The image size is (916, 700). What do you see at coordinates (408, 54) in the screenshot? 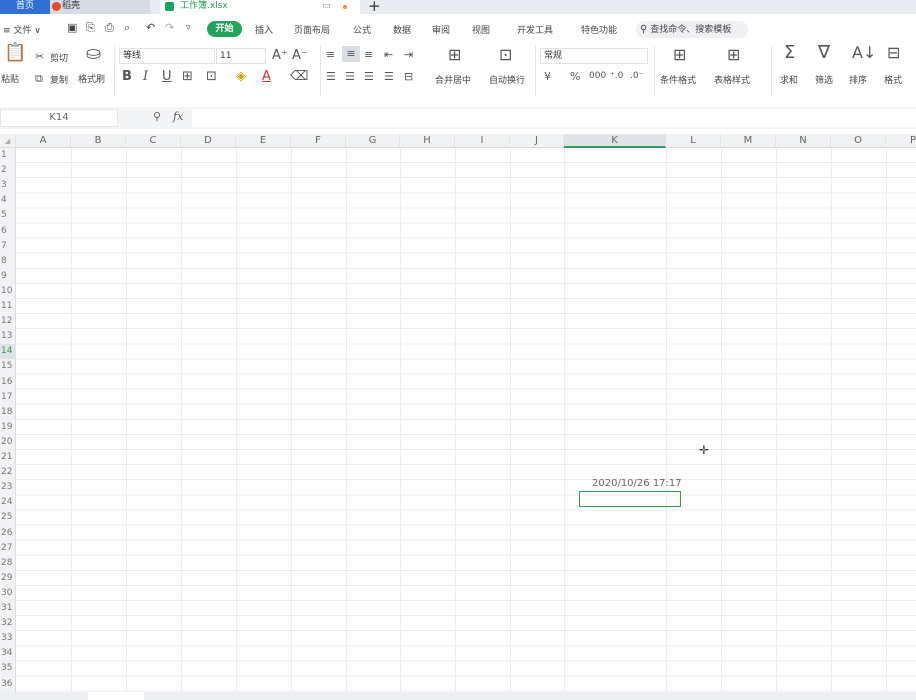
I see `increase-indent-icon: ⇥` at bounding box center [408, 54].